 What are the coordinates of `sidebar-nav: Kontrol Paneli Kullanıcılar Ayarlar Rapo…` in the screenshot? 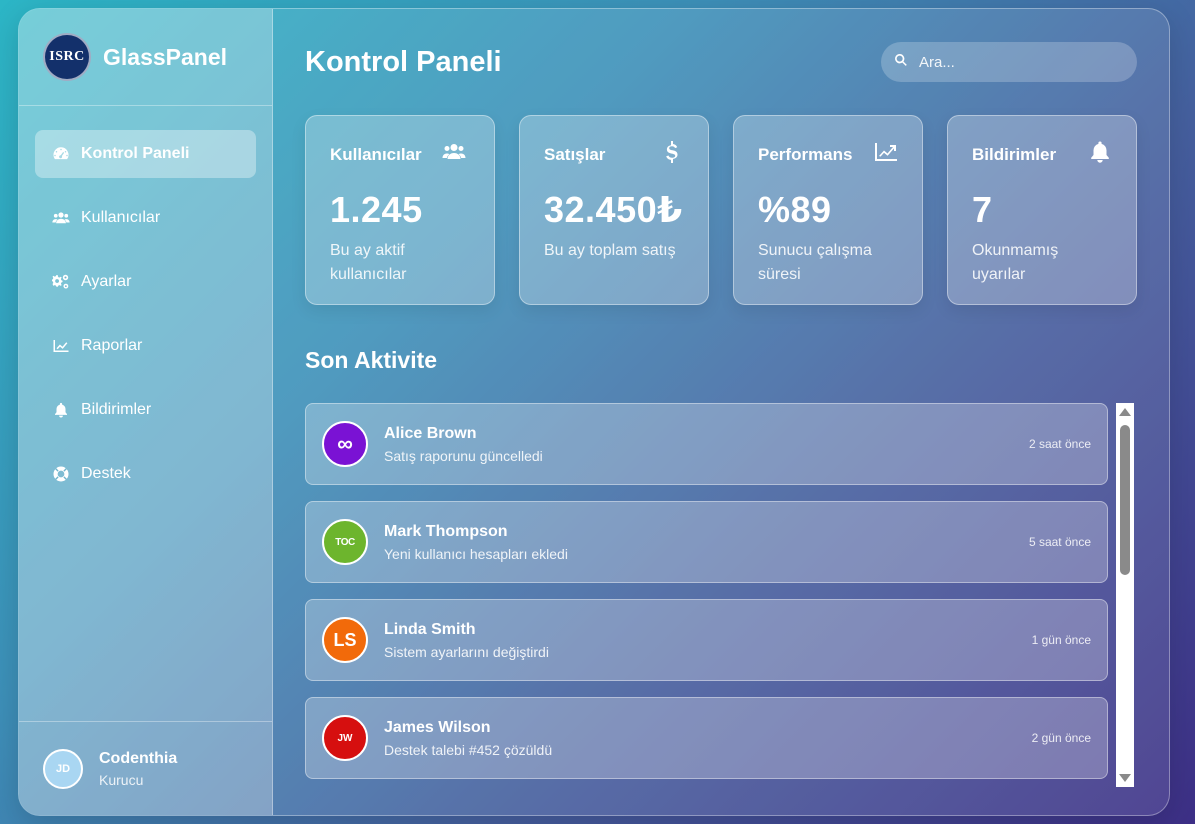 It's located at (145, 302).